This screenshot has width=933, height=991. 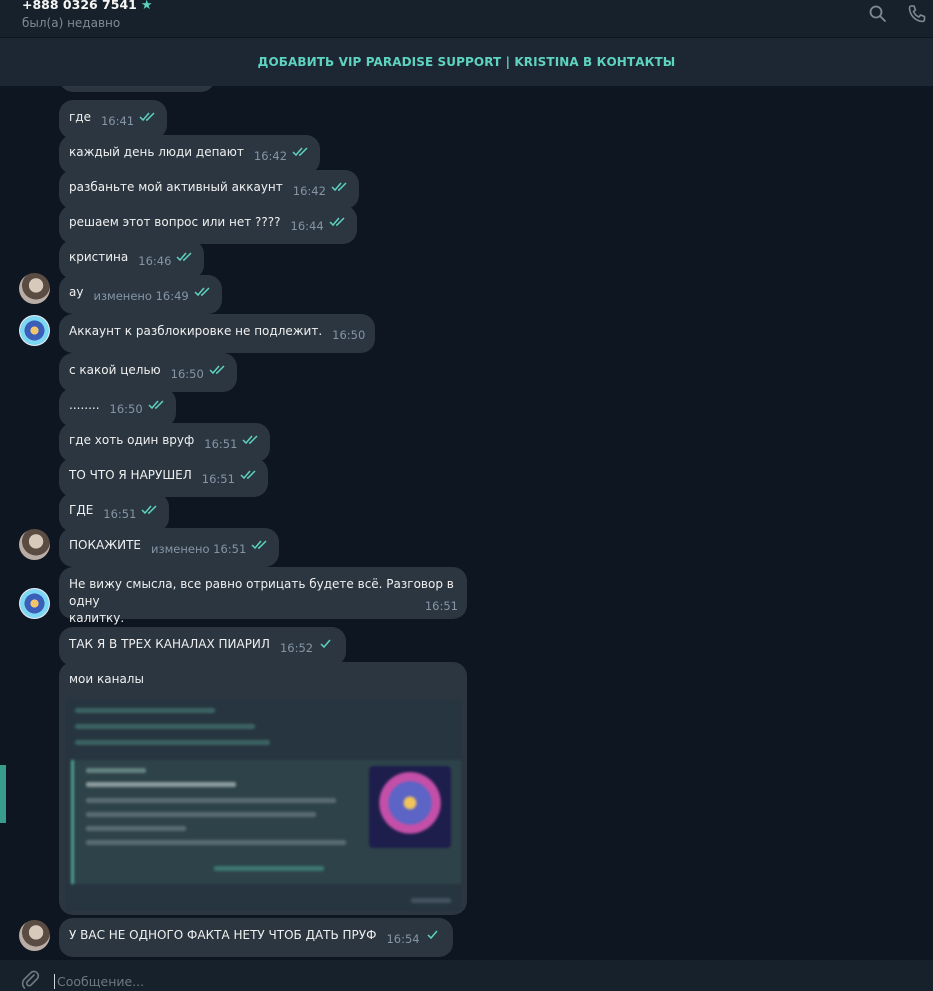 What do you see at coordinates (30, 979) in the screenshot?
I see `paperclip-icon` at bounding box center [30, 979].